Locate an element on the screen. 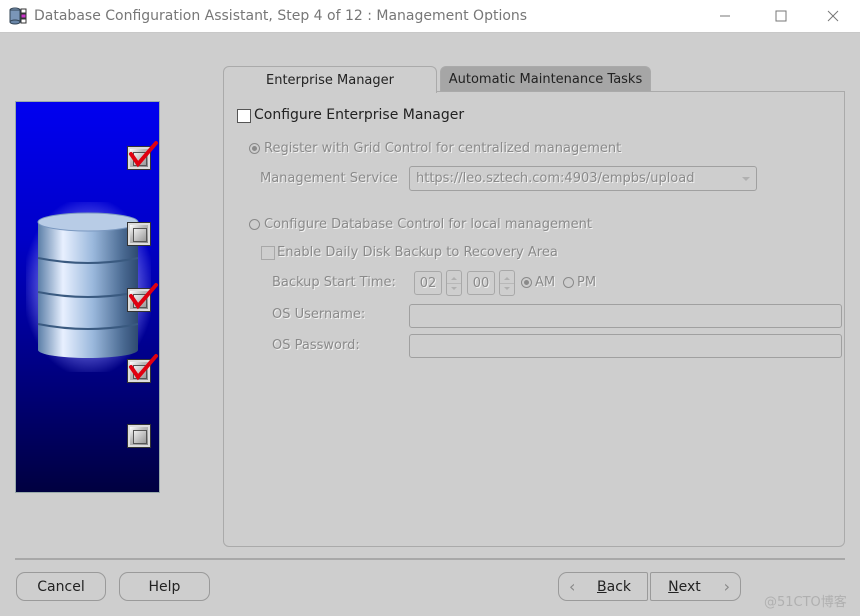 This screenshot has width=860, height=616. minimize-button is located at coordinates (725, 16).